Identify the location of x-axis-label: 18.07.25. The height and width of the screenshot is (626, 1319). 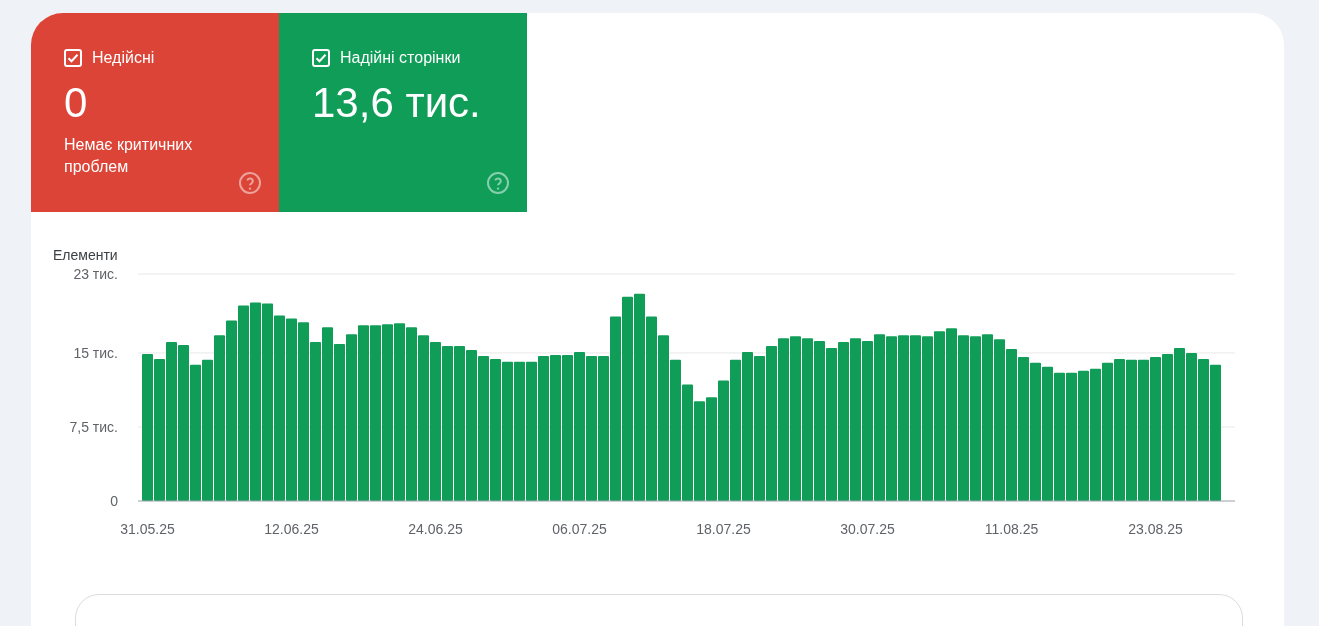
(723, 529).